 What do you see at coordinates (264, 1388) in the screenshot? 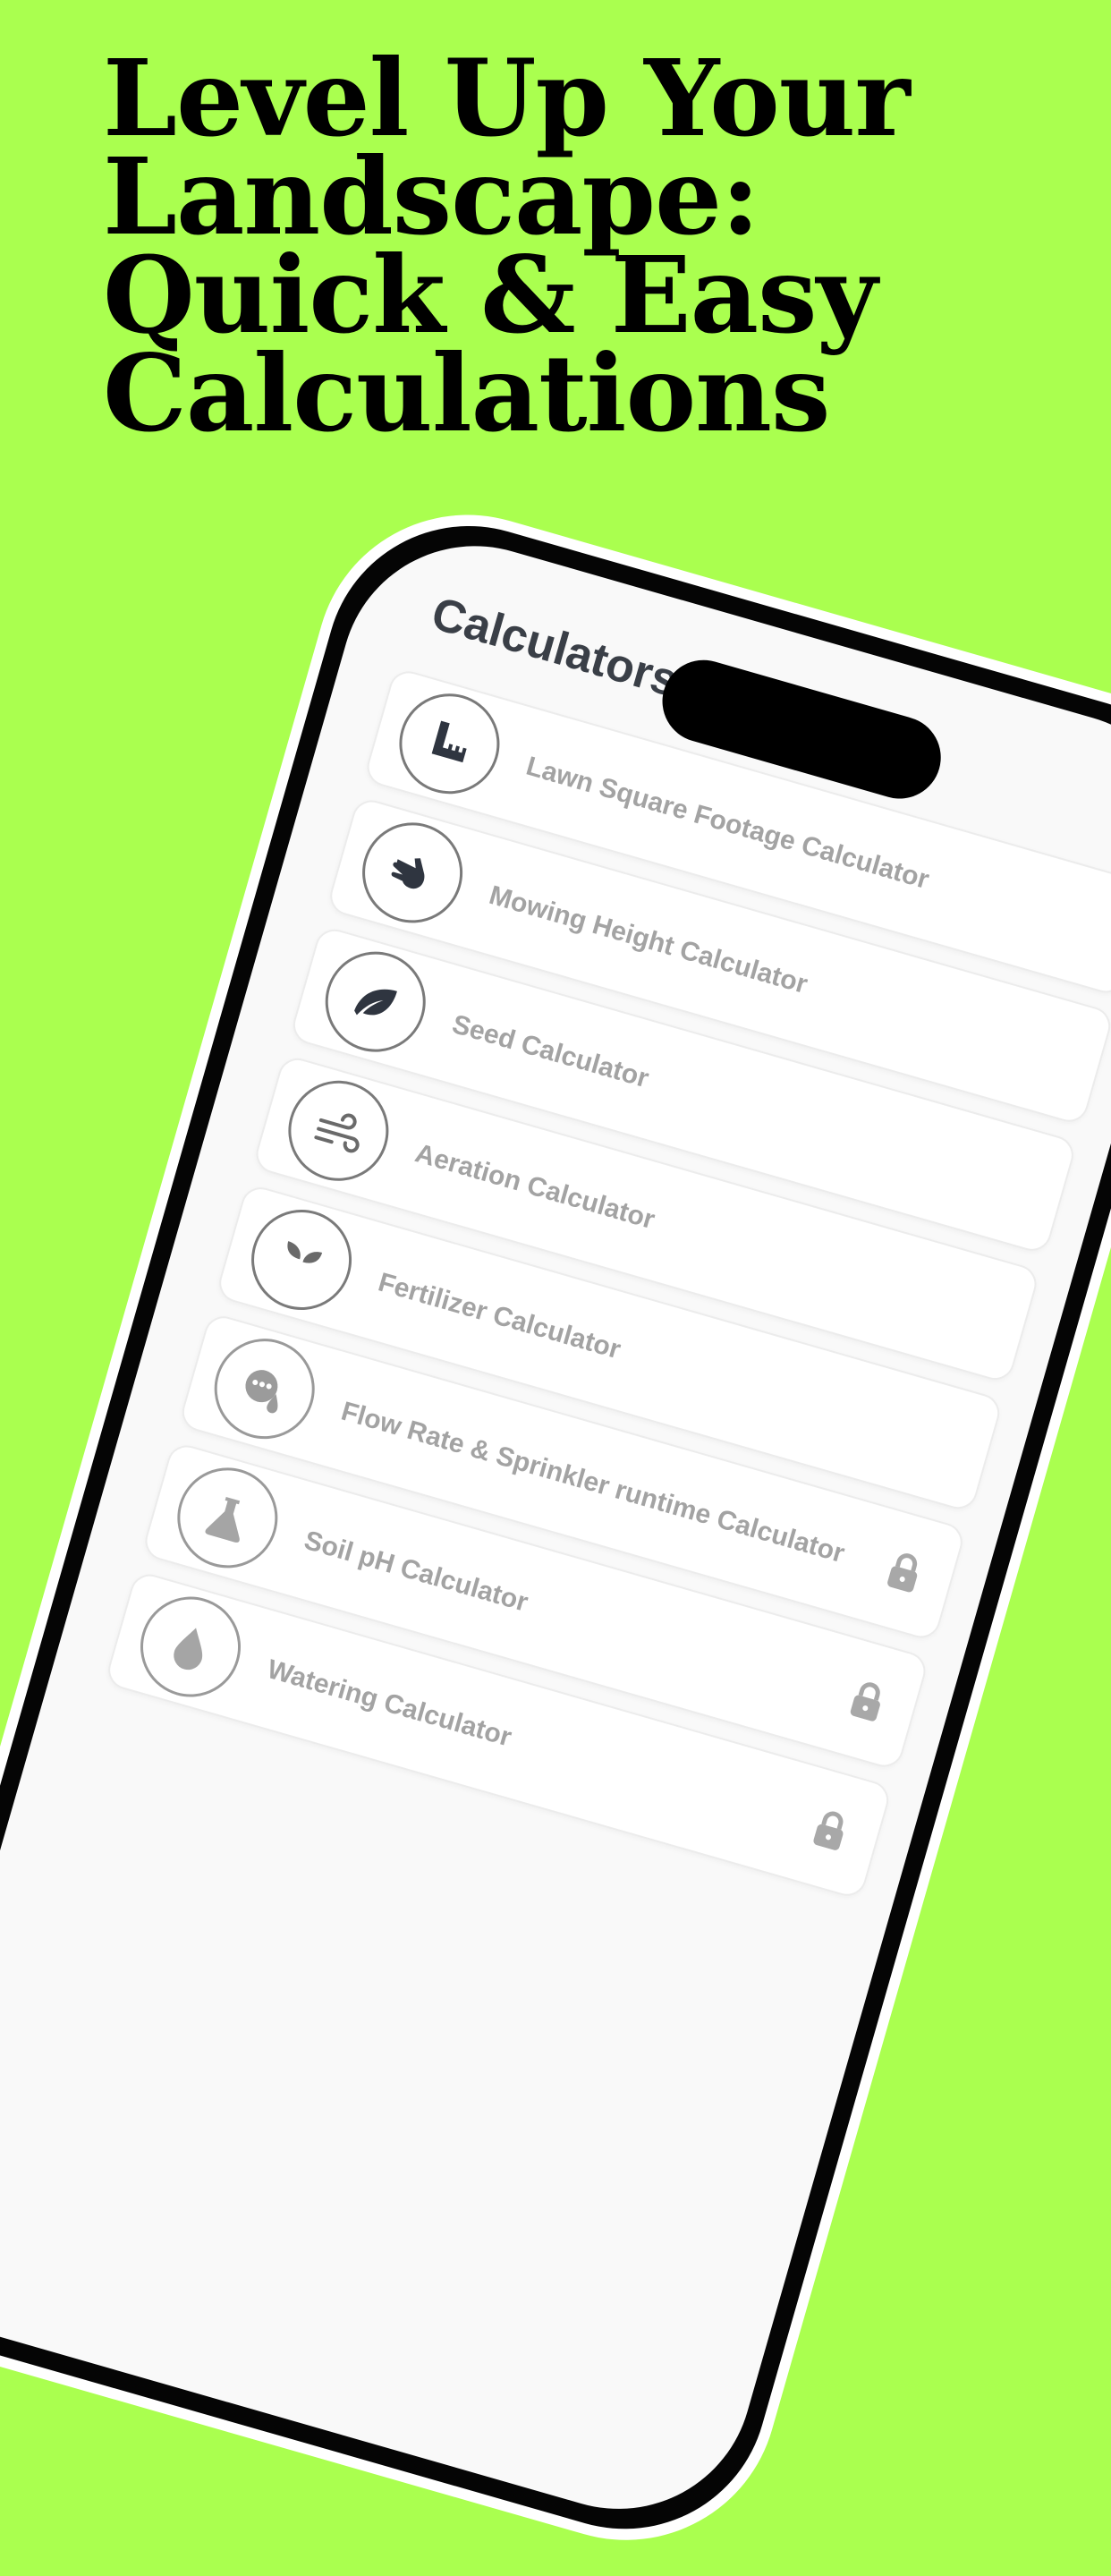
I see `water-gauge-icon` at bounding box center [264, 1388].